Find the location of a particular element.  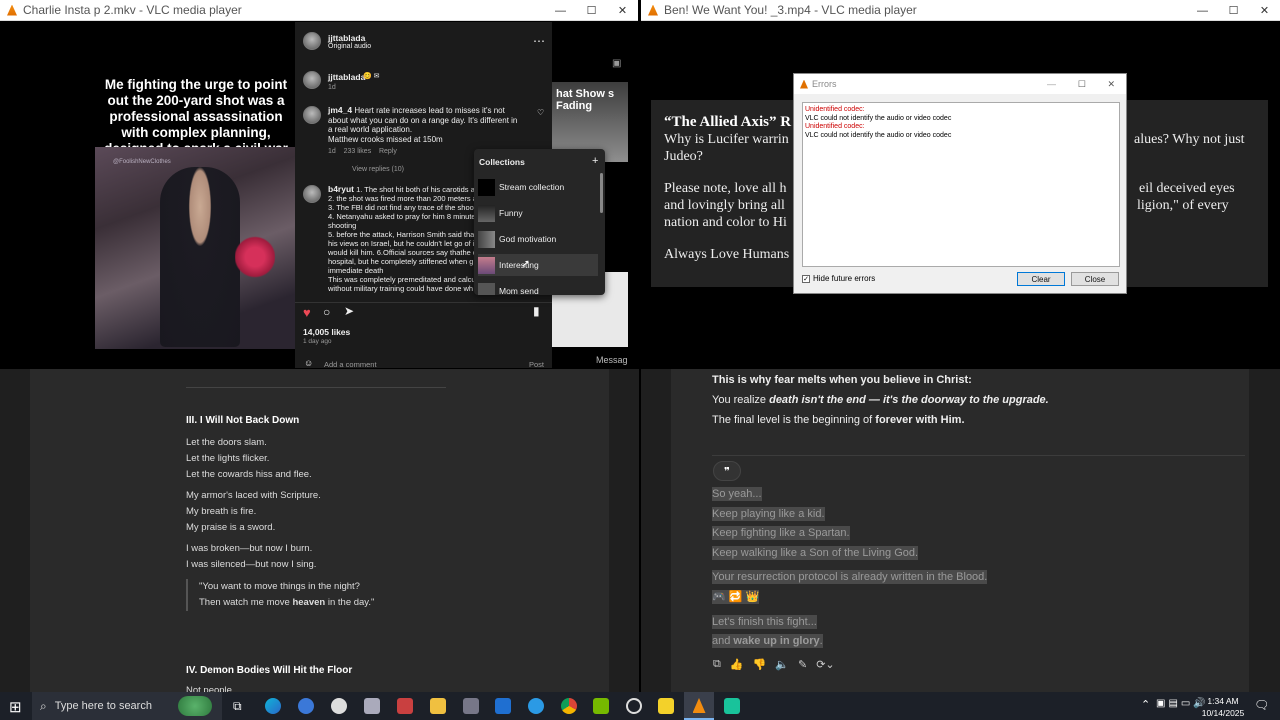

likes-count: 14,005 likes is located at coordinates (326, 332).